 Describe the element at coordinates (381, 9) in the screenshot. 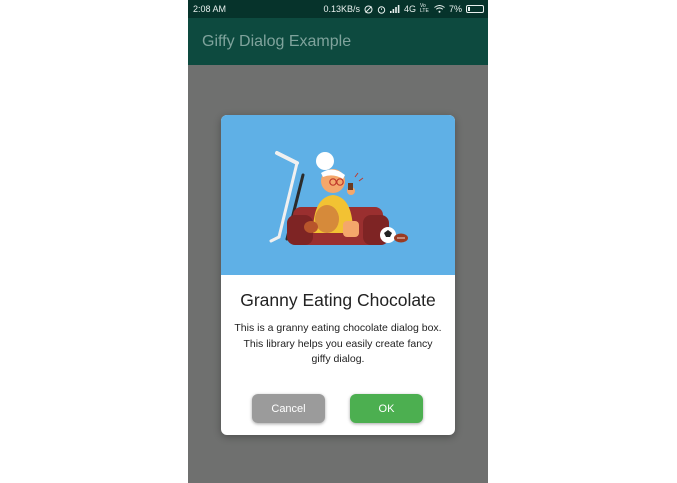

I see `alarm-icon` at that location.